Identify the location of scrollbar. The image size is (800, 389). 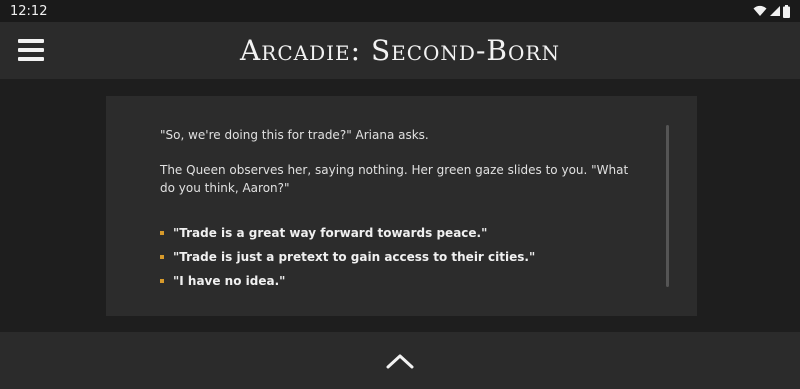
(667, 206).